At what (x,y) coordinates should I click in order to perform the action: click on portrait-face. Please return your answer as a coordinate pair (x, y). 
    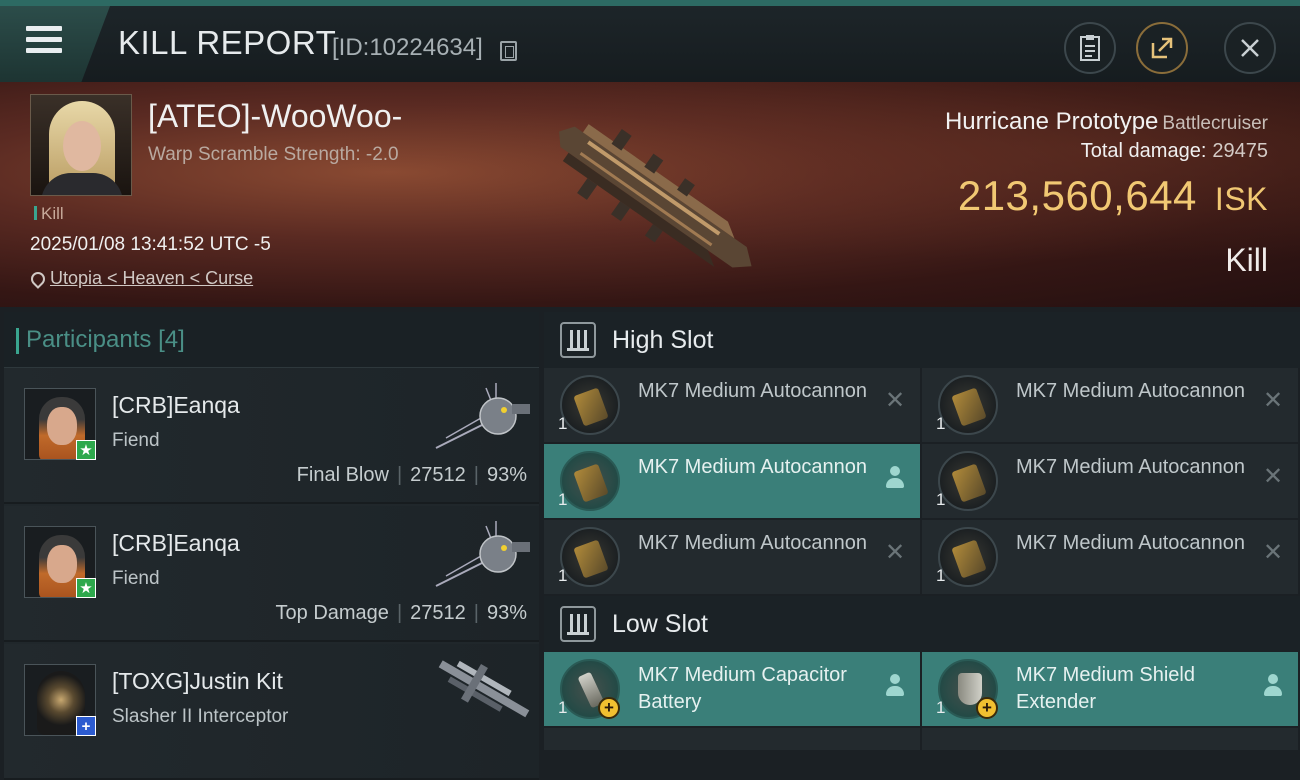
    Looking at the image, I should click on (82, 146).